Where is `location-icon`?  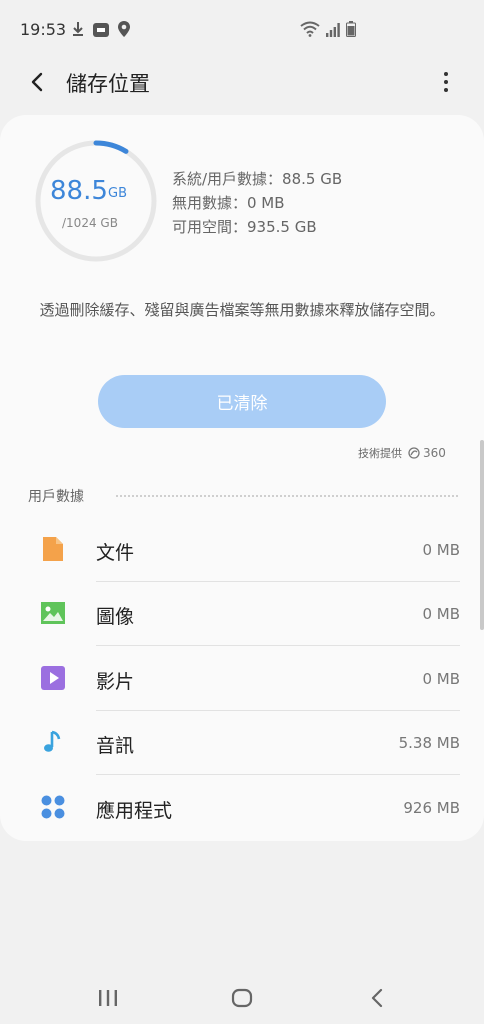 location-icon is located at coordinates (124, 31).